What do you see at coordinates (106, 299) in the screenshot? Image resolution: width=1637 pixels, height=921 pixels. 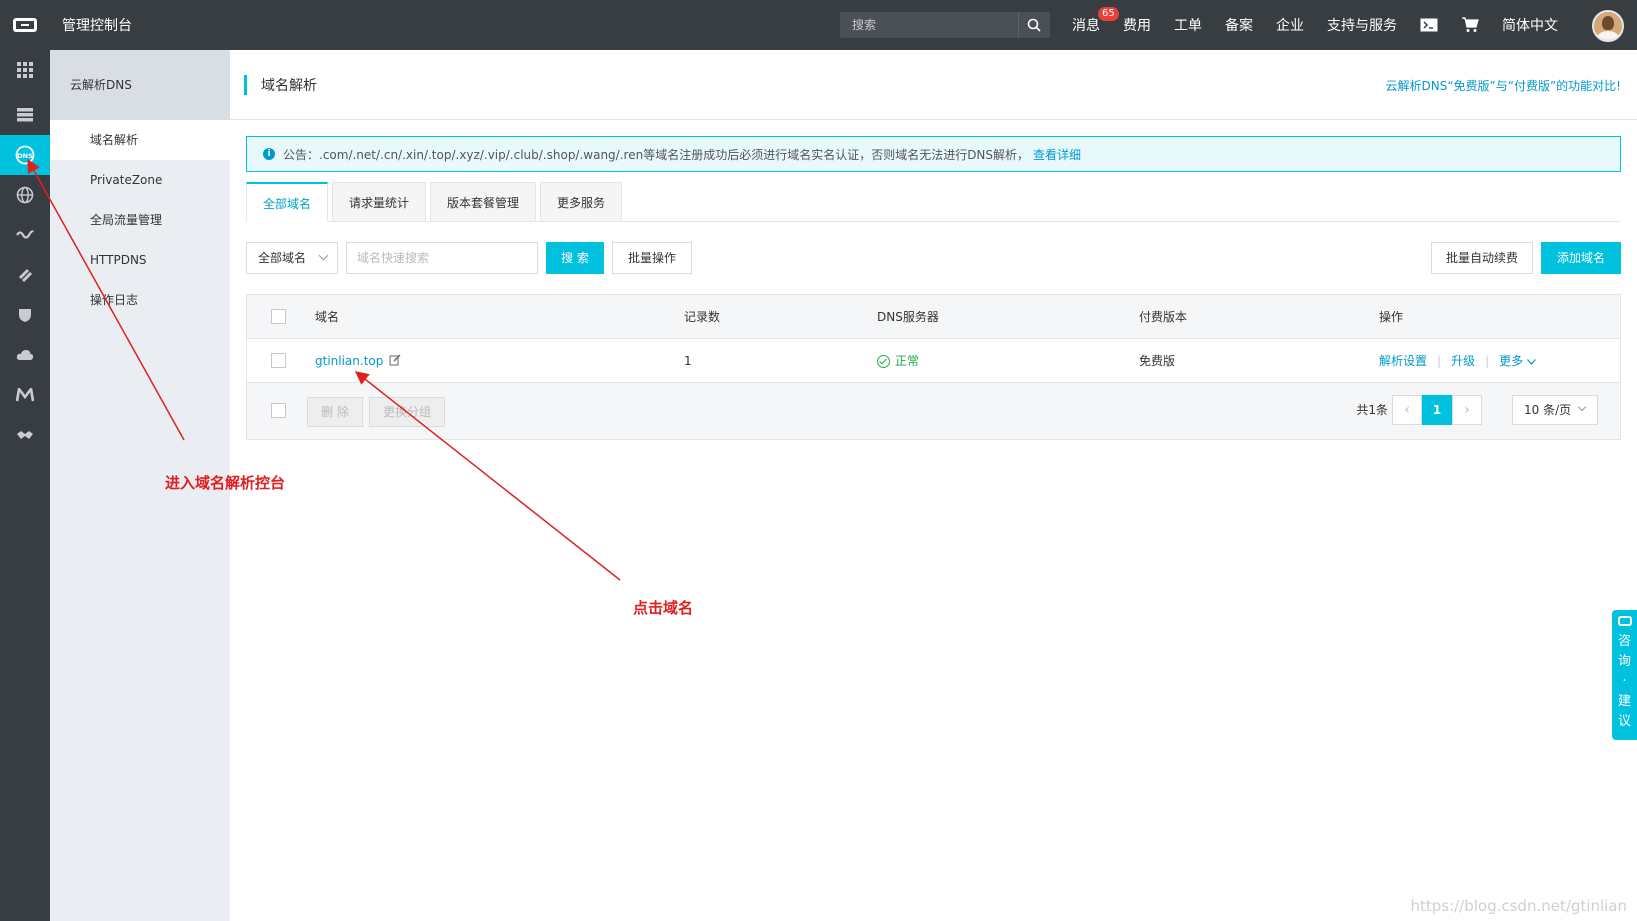 I see `arrow-to-dns-icon` at bounding box center [106, 299].